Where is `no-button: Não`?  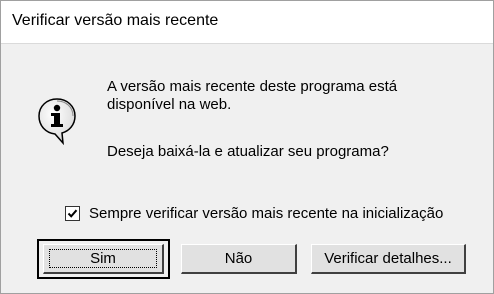 no-button: Não is located at coordinates (239, 259).